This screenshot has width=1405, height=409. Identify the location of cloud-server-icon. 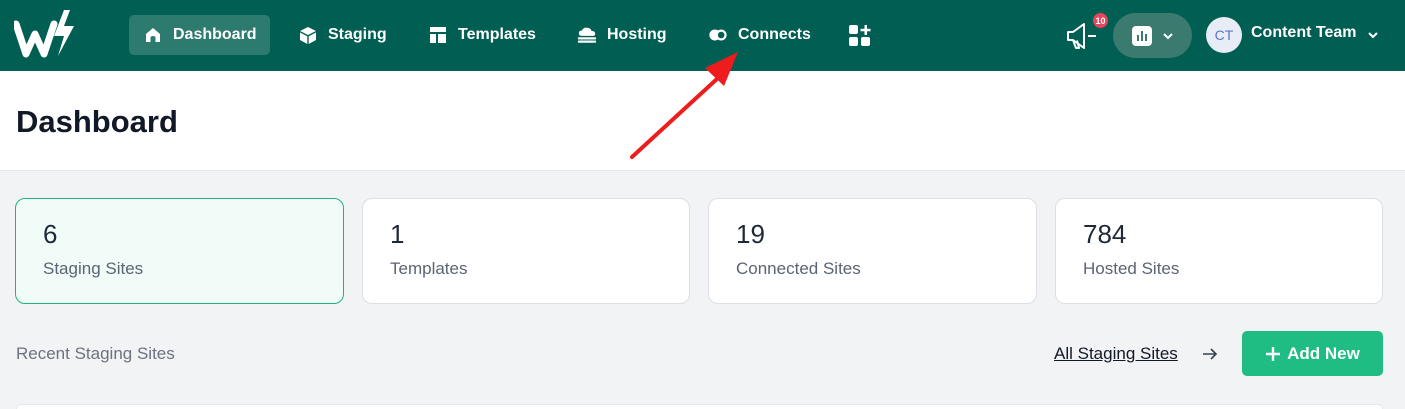
(587, 35).